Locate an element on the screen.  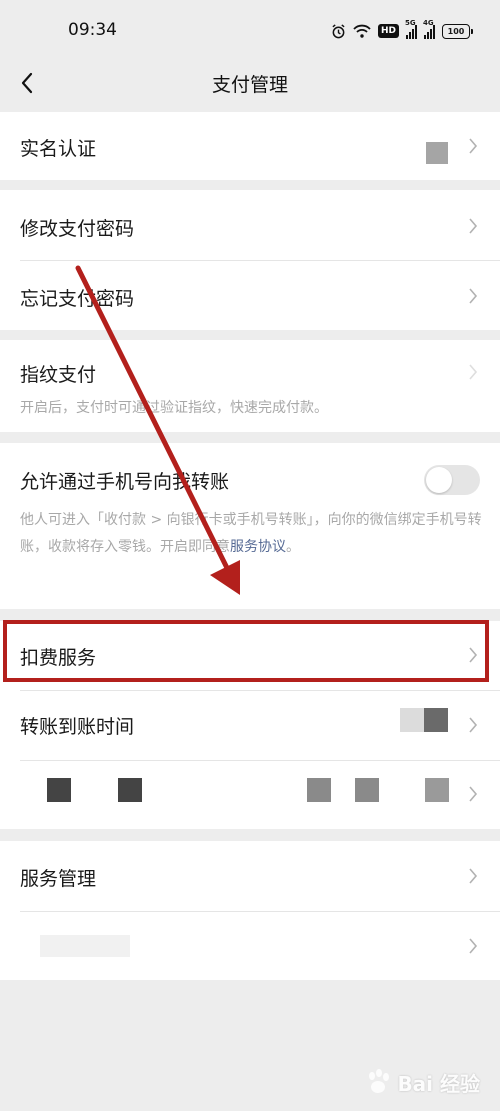
row-change-password-label: 修改支付密码 is located at coordinates (77, 229).